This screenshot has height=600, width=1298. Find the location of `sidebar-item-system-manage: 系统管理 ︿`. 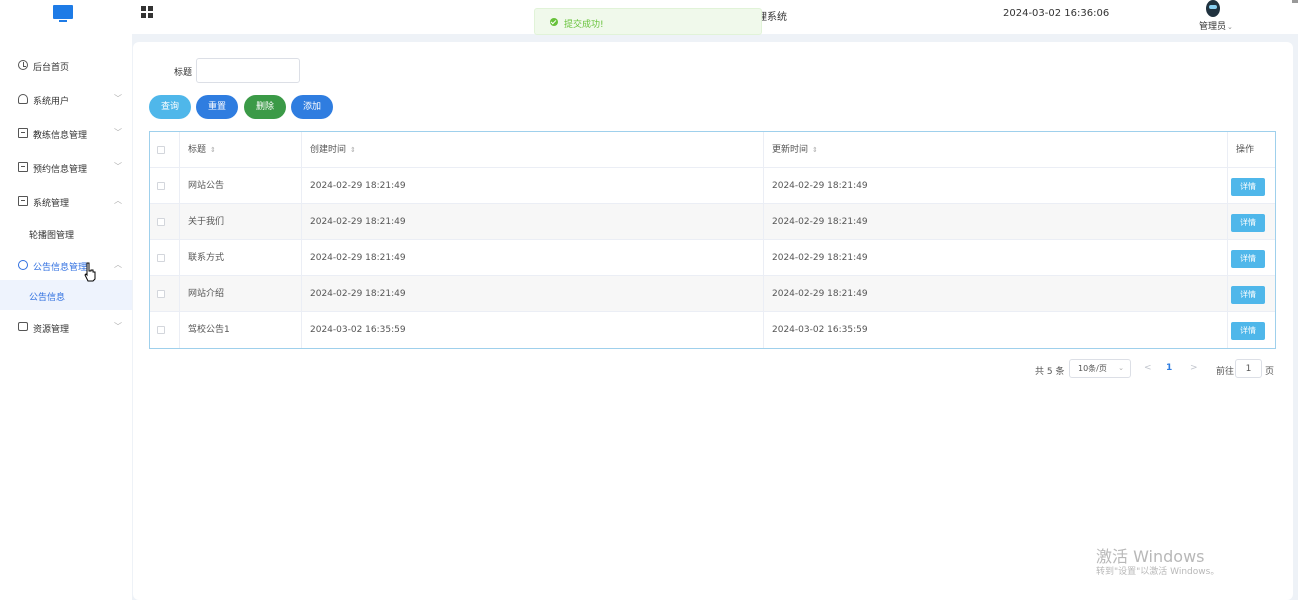

sidebar-item-system-manage: 系统管理 ︿ is located at coordinates (66, 201).